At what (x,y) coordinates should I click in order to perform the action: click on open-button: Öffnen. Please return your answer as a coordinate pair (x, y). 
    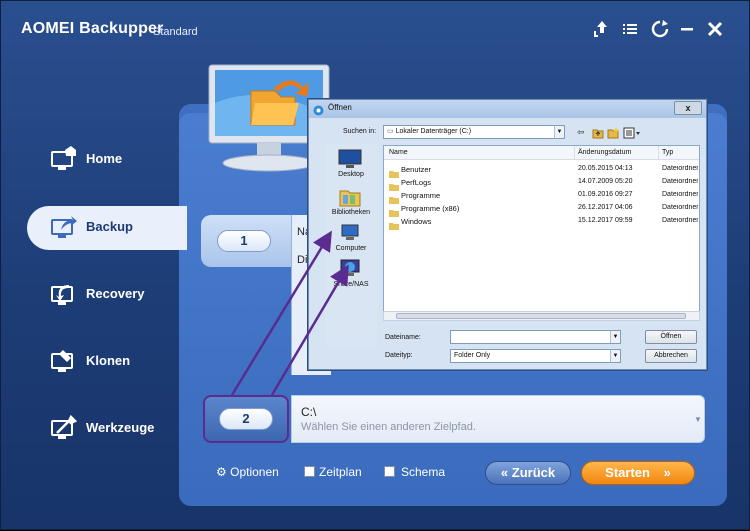
    Looking at the image, I should click on (671, 337).